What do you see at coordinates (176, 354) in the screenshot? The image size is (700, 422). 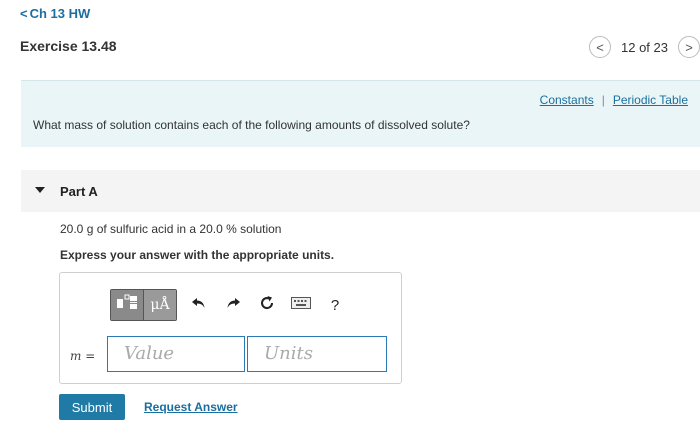 I see `value-input: Value` at bounding box center [176, 354].